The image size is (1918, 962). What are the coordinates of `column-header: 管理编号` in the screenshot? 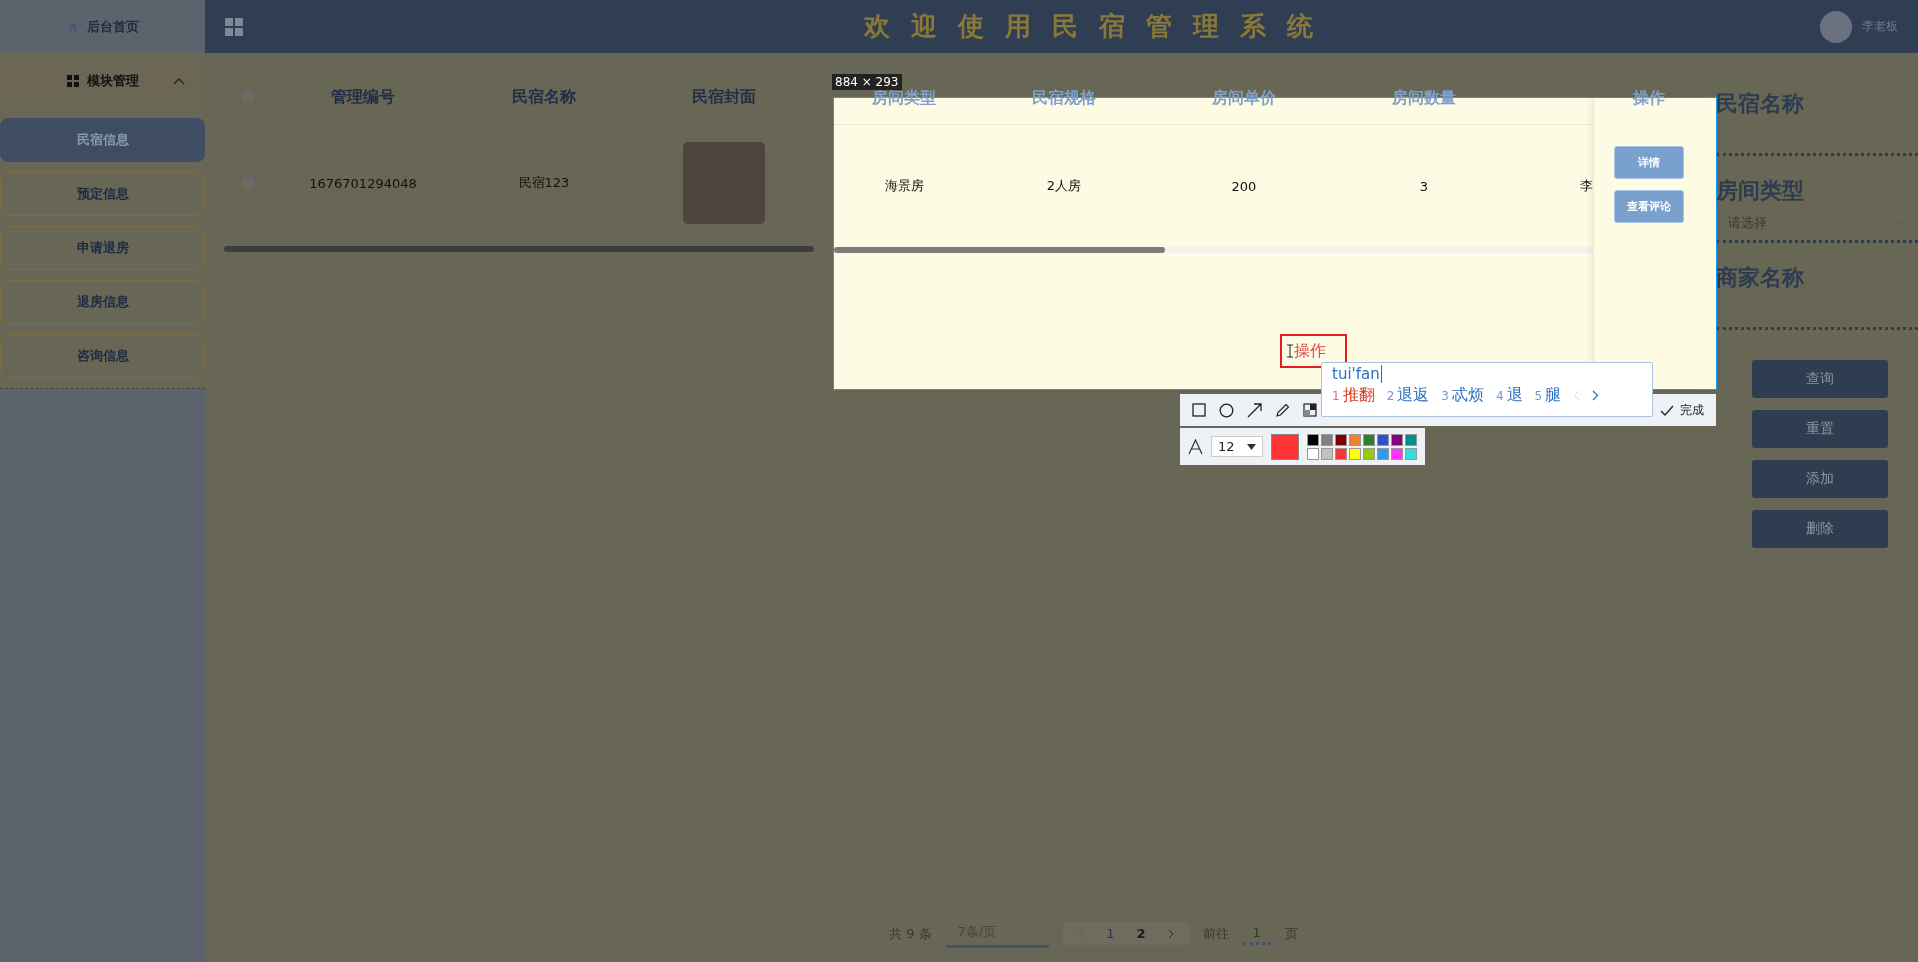 It's located at (363, 97).